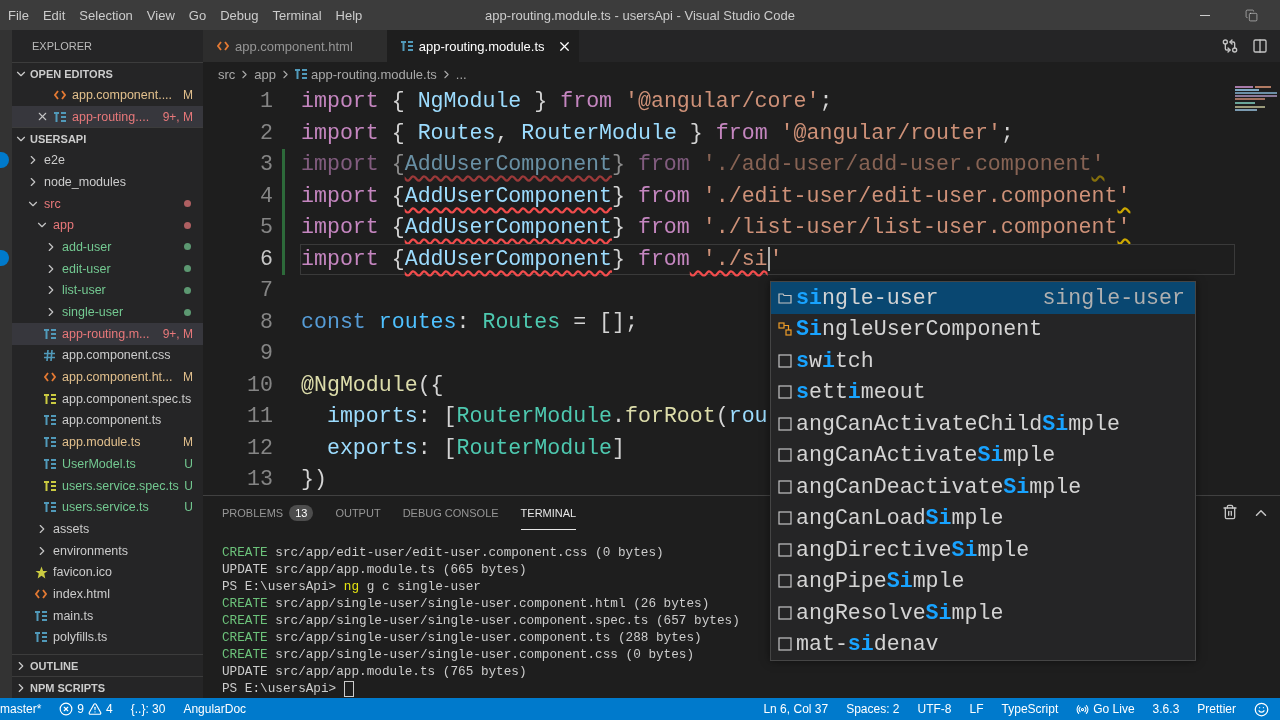  Describe the element at coordinates (1260, 46) in the screenshot. I see `split-editor-icon` at that location.